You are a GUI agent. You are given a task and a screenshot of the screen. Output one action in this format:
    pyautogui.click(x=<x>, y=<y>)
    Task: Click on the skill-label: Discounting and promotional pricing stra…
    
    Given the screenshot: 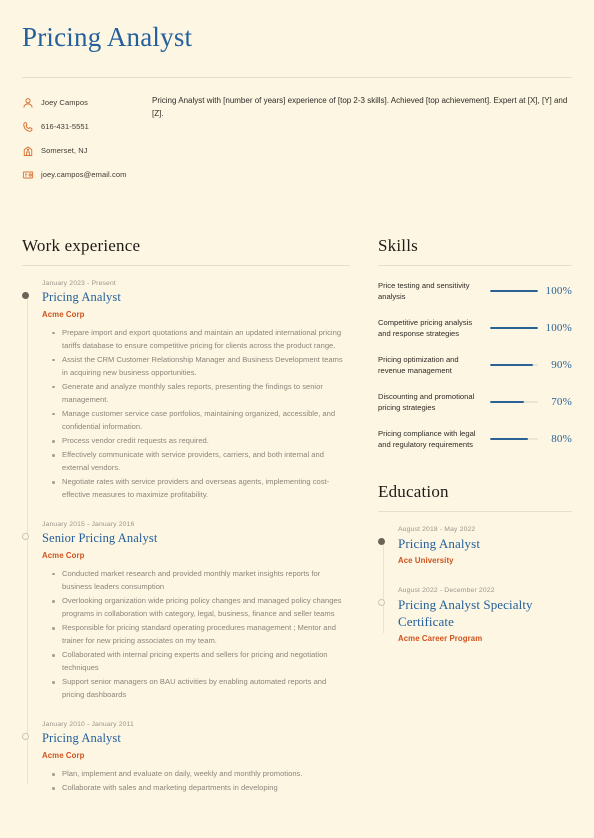 What is the action you would take?
    pyautogui.click(x=426, y=402)
    